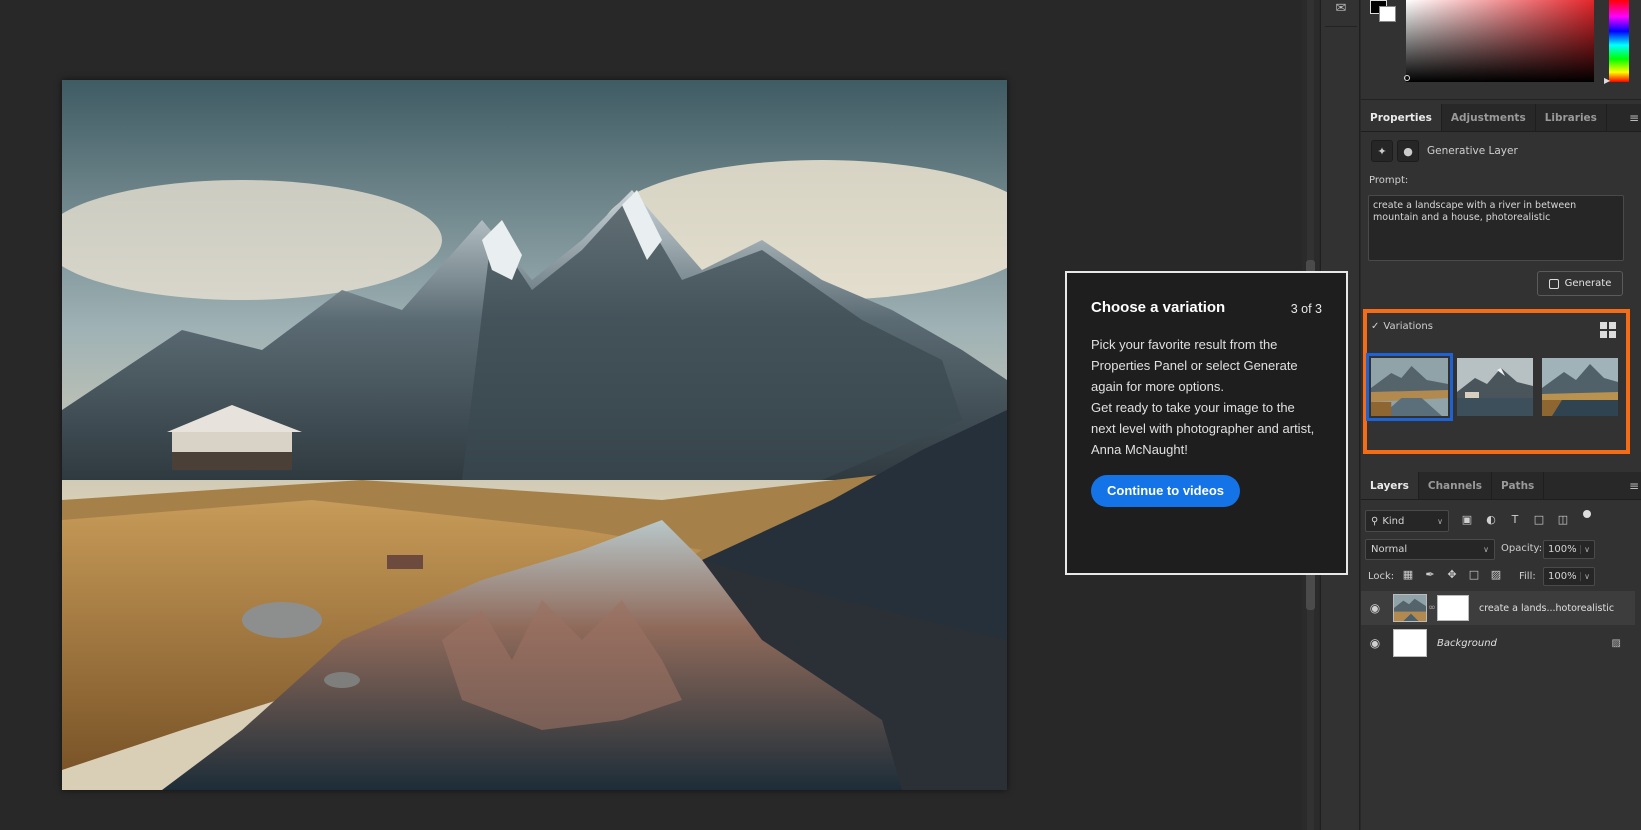  I want to click on opacity-label: Opacity:, so click(1522, 548).